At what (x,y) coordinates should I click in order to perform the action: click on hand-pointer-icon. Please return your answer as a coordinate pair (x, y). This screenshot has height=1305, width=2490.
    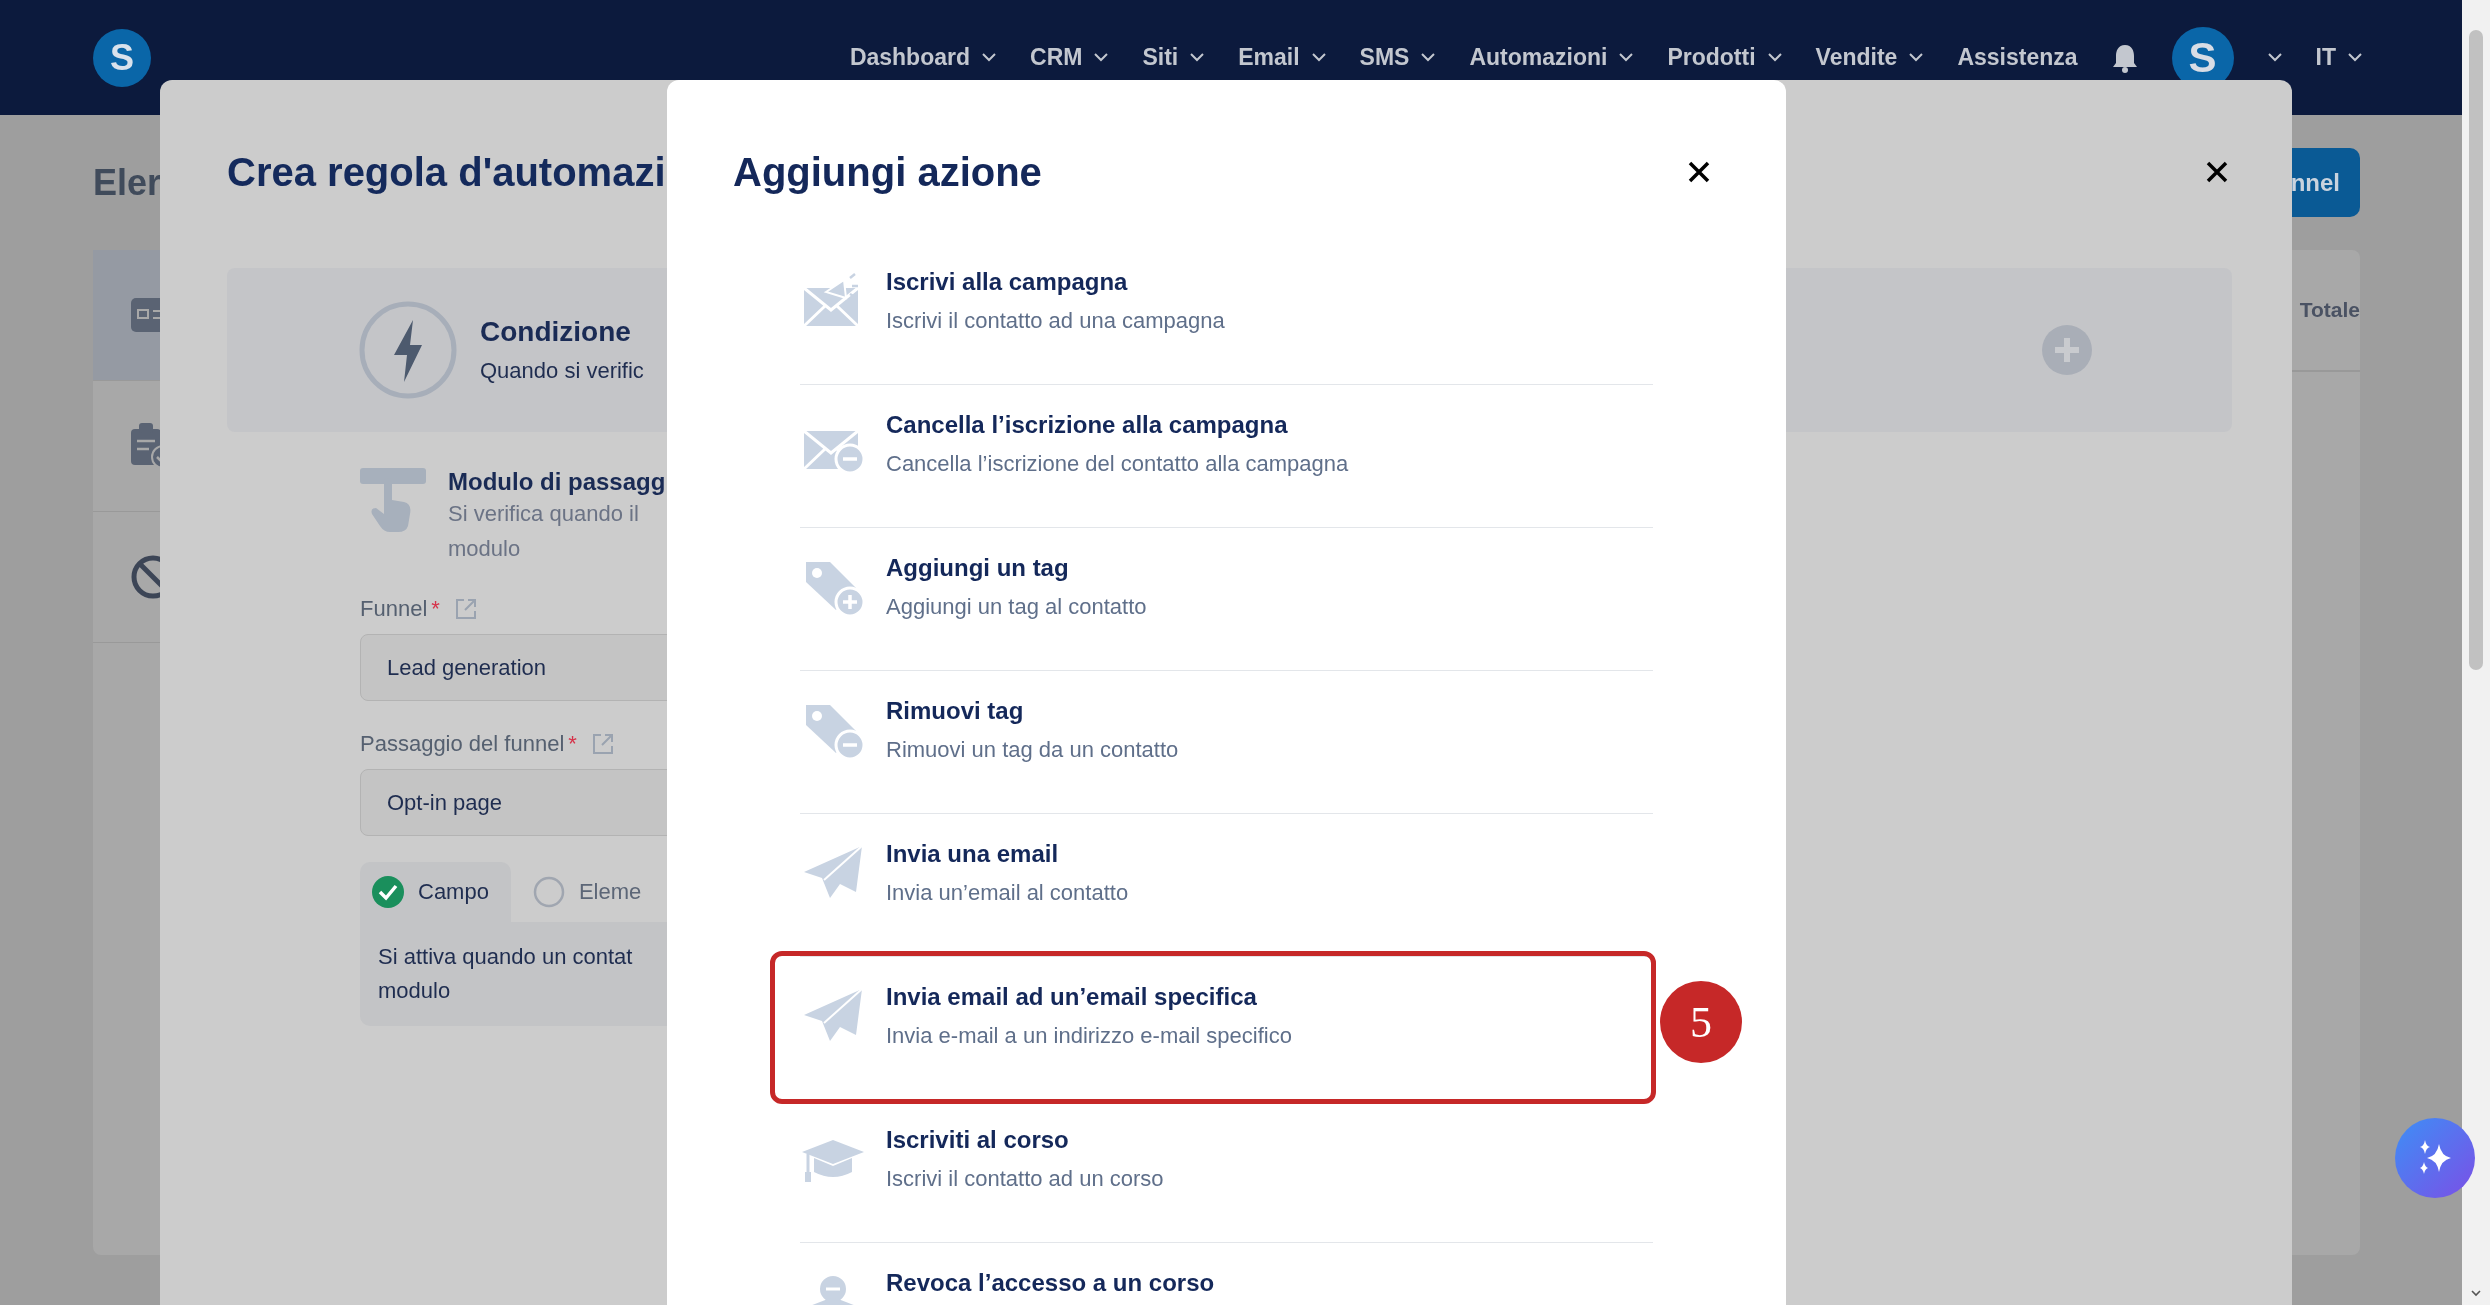
    Looking at the image, I should click on (393, 501).